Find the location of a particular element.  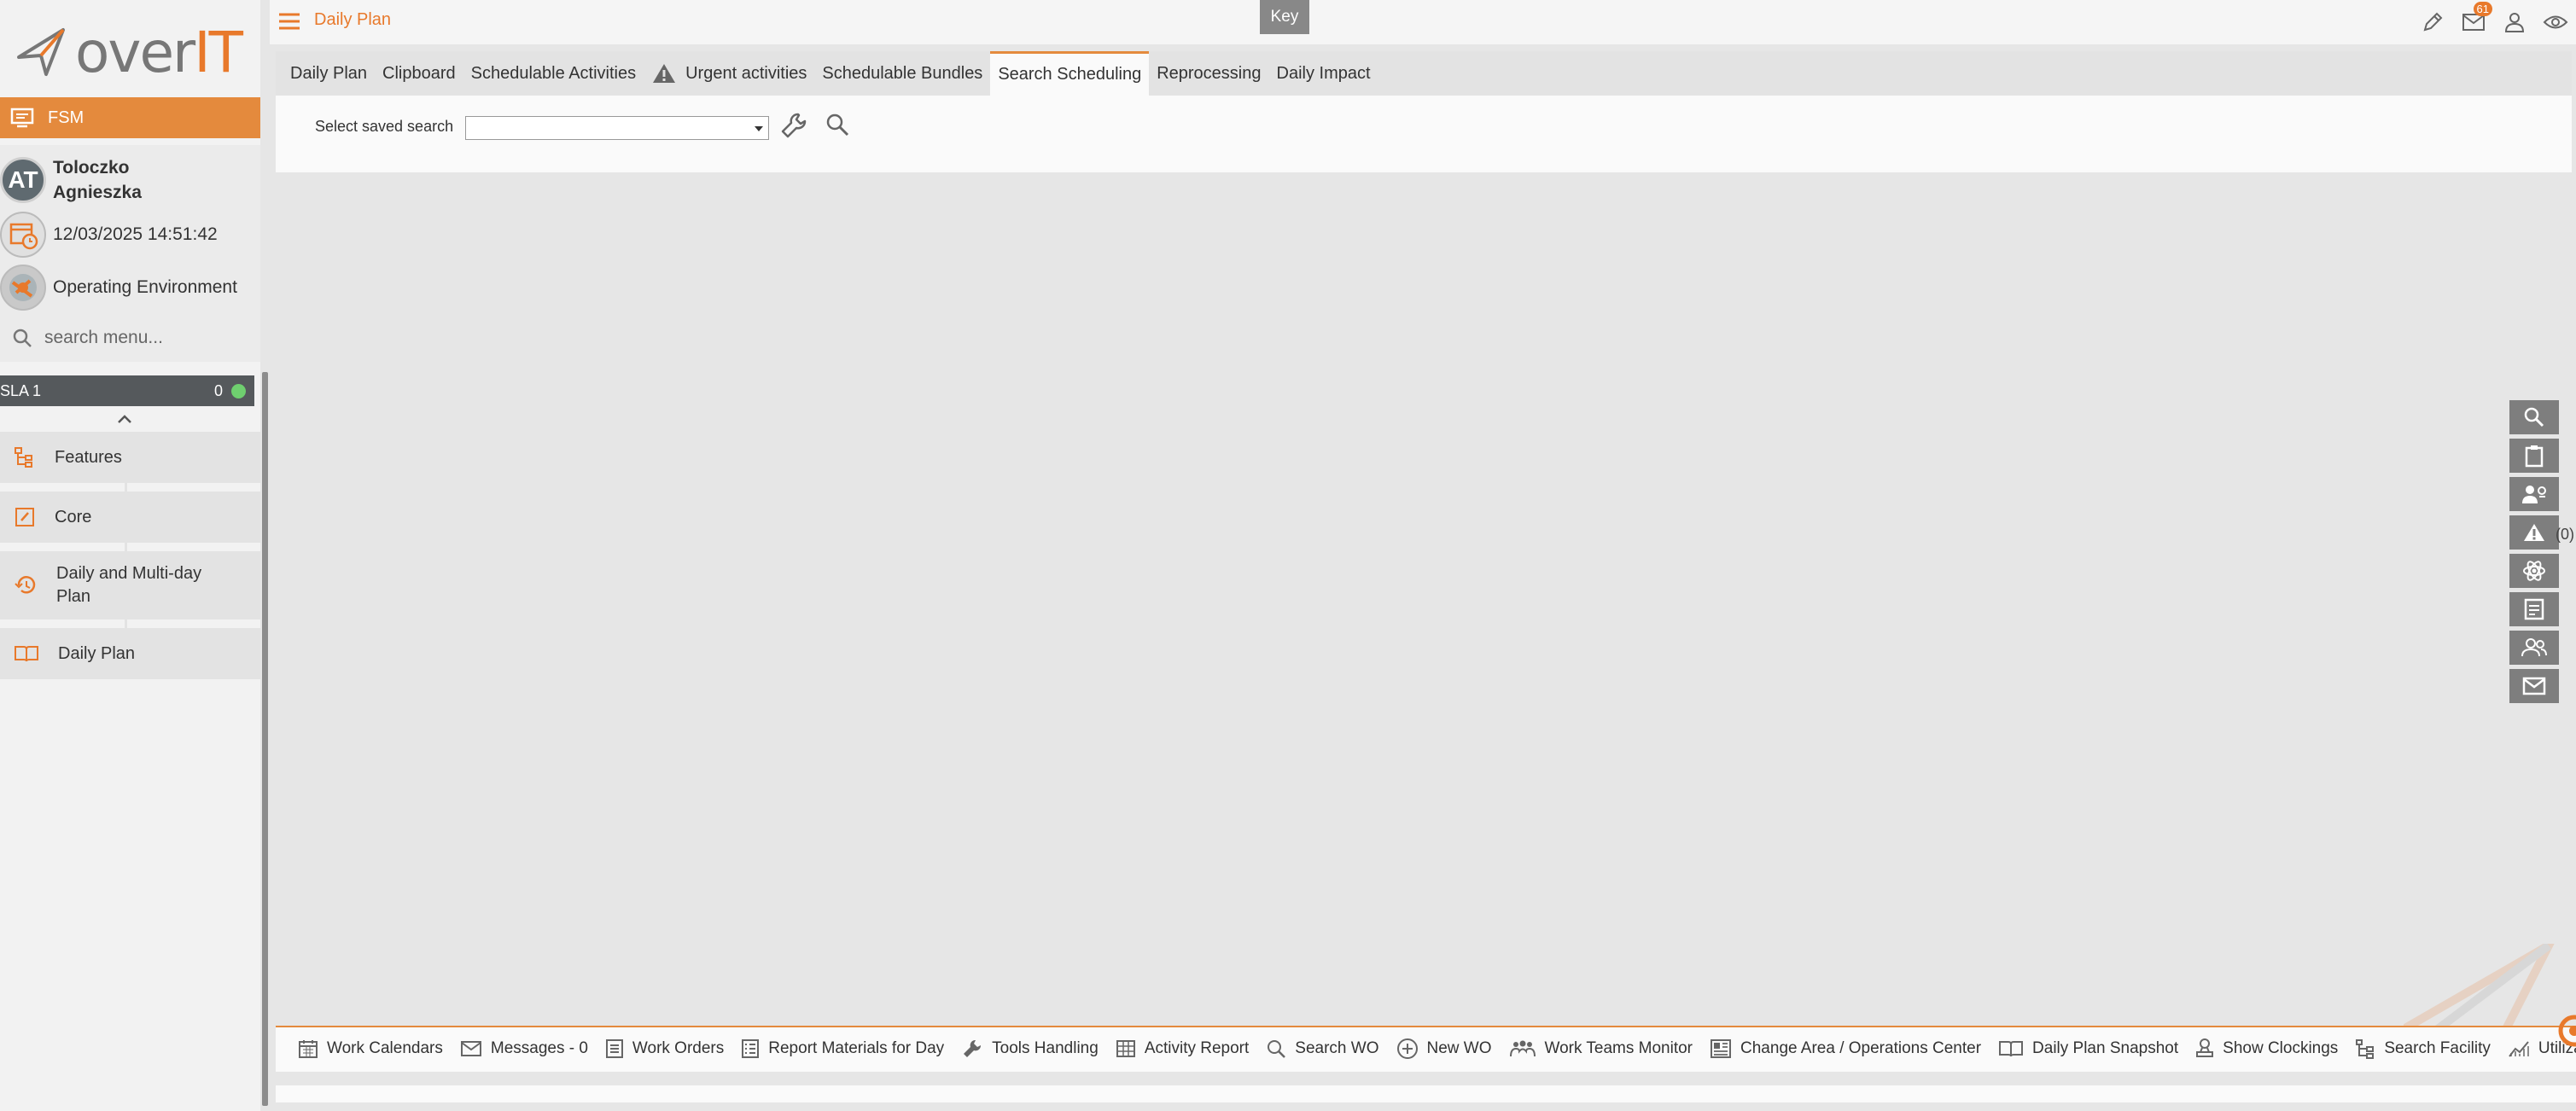

mail-icon is located at coordinates (470, 1048).